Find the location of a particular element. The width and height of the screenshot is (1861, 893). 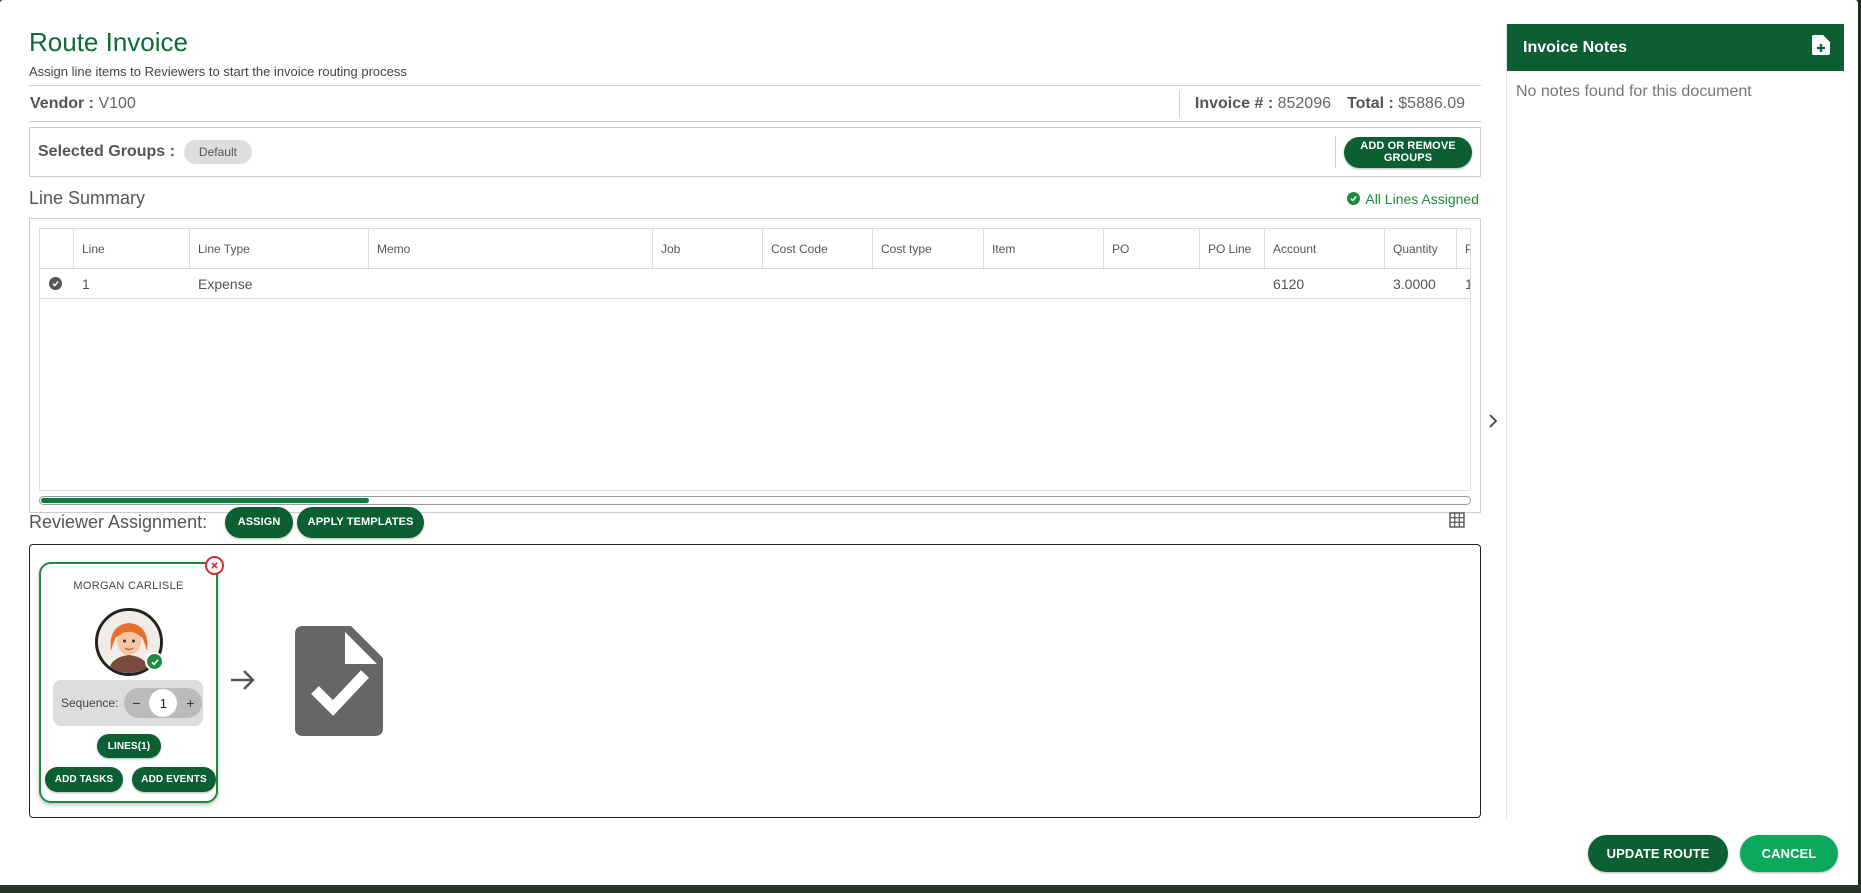

apply-templates-button: APPLY TEMPLATES is located at coordinates (361, 522).